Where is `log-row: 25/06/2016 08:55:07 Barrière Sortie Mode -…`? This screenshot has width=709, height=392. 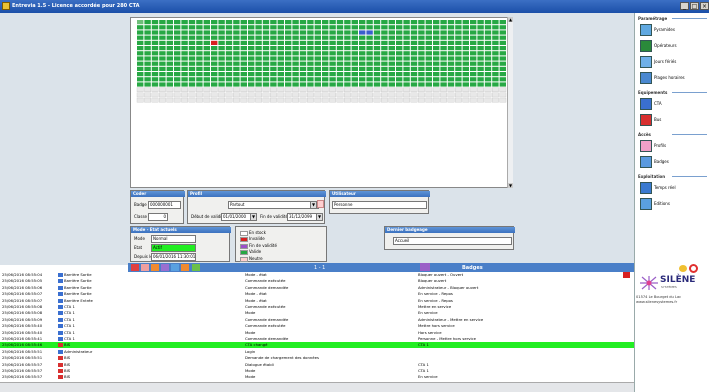 log-row: 25/06/2016 08:55:07 Barrière Sortie Mode -… is located at coordinates (317, 294).